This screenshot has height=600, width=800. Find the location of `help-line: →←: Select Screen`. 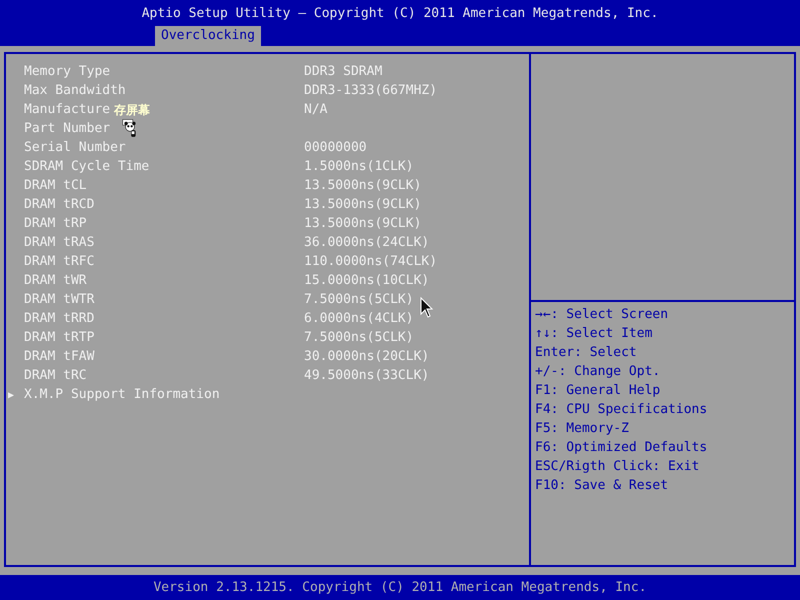

help-line: →←: Select Screen is located at coordinates (602, 315).